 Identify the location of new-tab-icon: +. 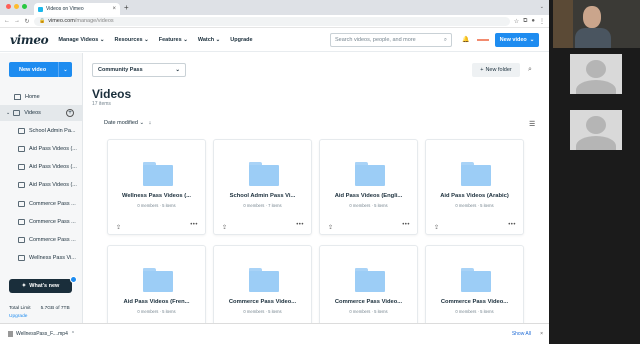
(126, 7).